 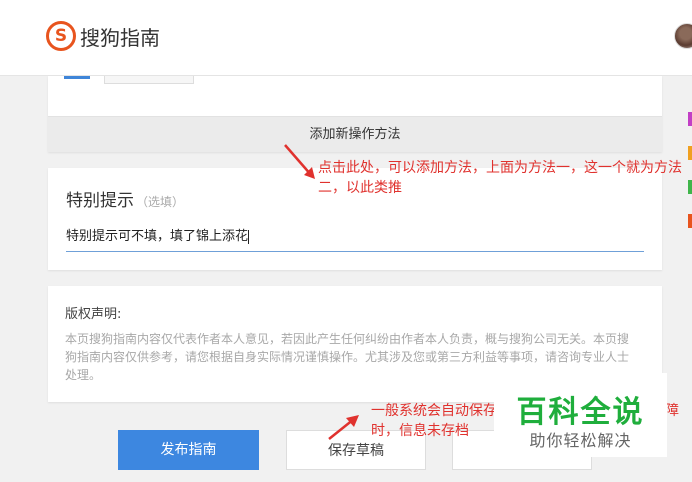 I want to click on watermark-subtitle: 助你轻松解决, so click(x=580, y=440).